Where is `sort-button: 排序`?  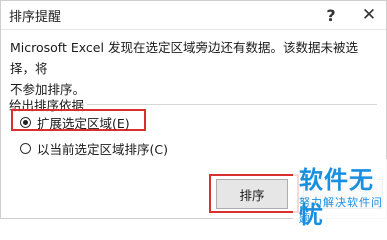
sort-button: 排序 is located at coordinates (252, 194).